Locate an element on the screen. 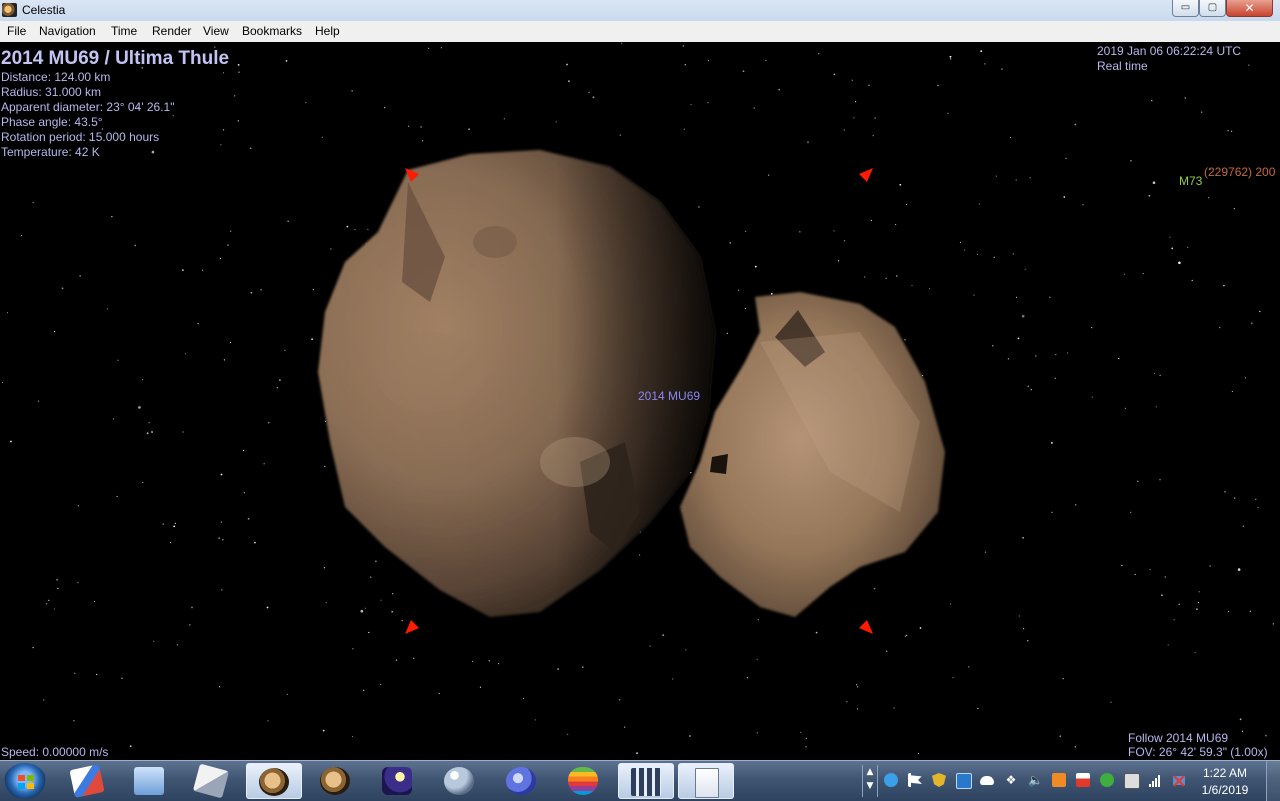 The width and height of the screenshot is (1280, 801). box-icon is located at coordinates (1132, 781).